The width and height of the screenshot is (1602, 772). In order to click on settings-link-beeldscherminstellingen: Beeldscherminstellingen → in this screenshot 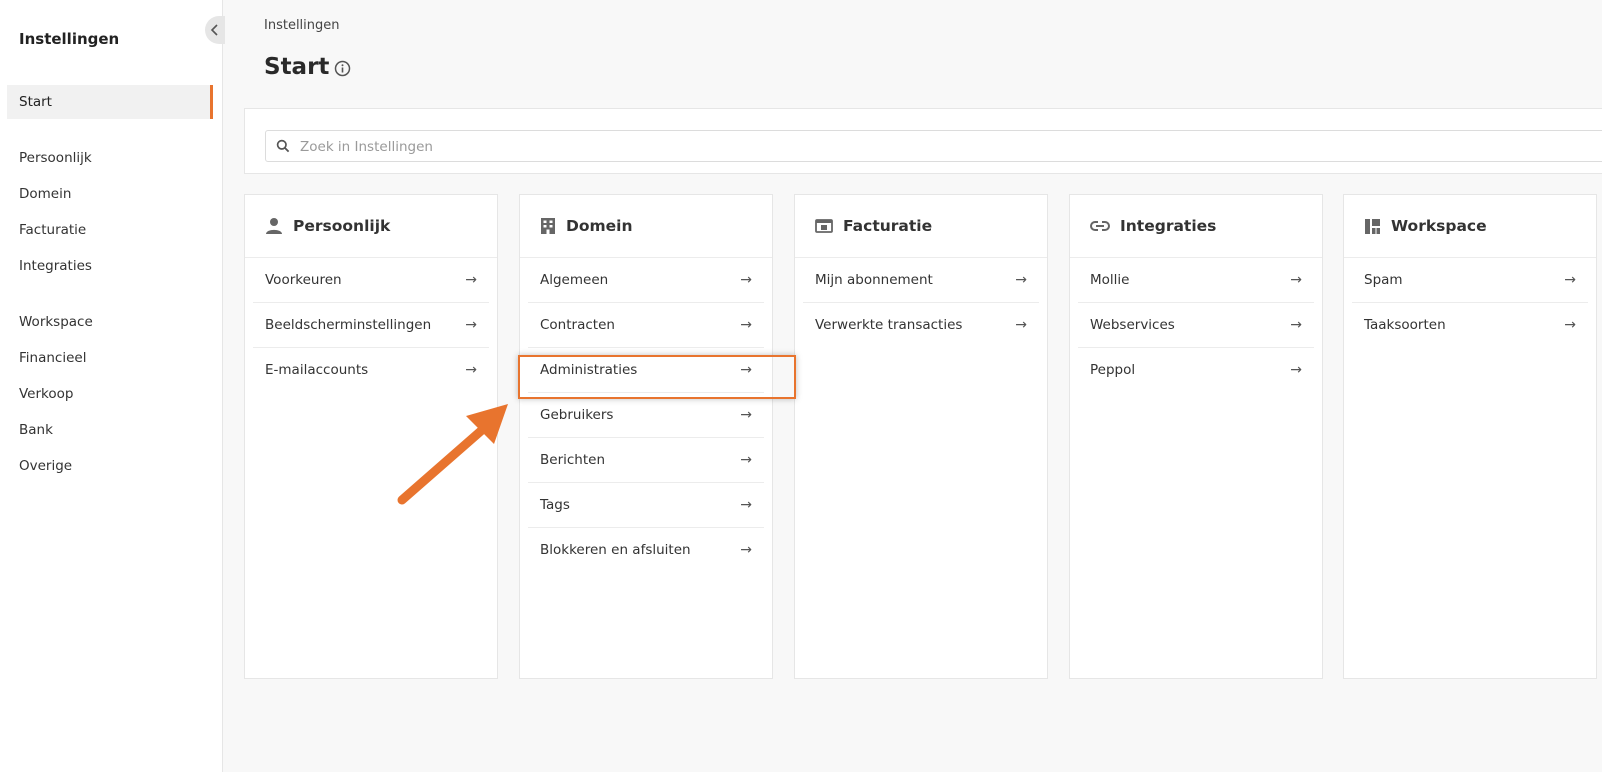, I will do `click(371, 325)`.